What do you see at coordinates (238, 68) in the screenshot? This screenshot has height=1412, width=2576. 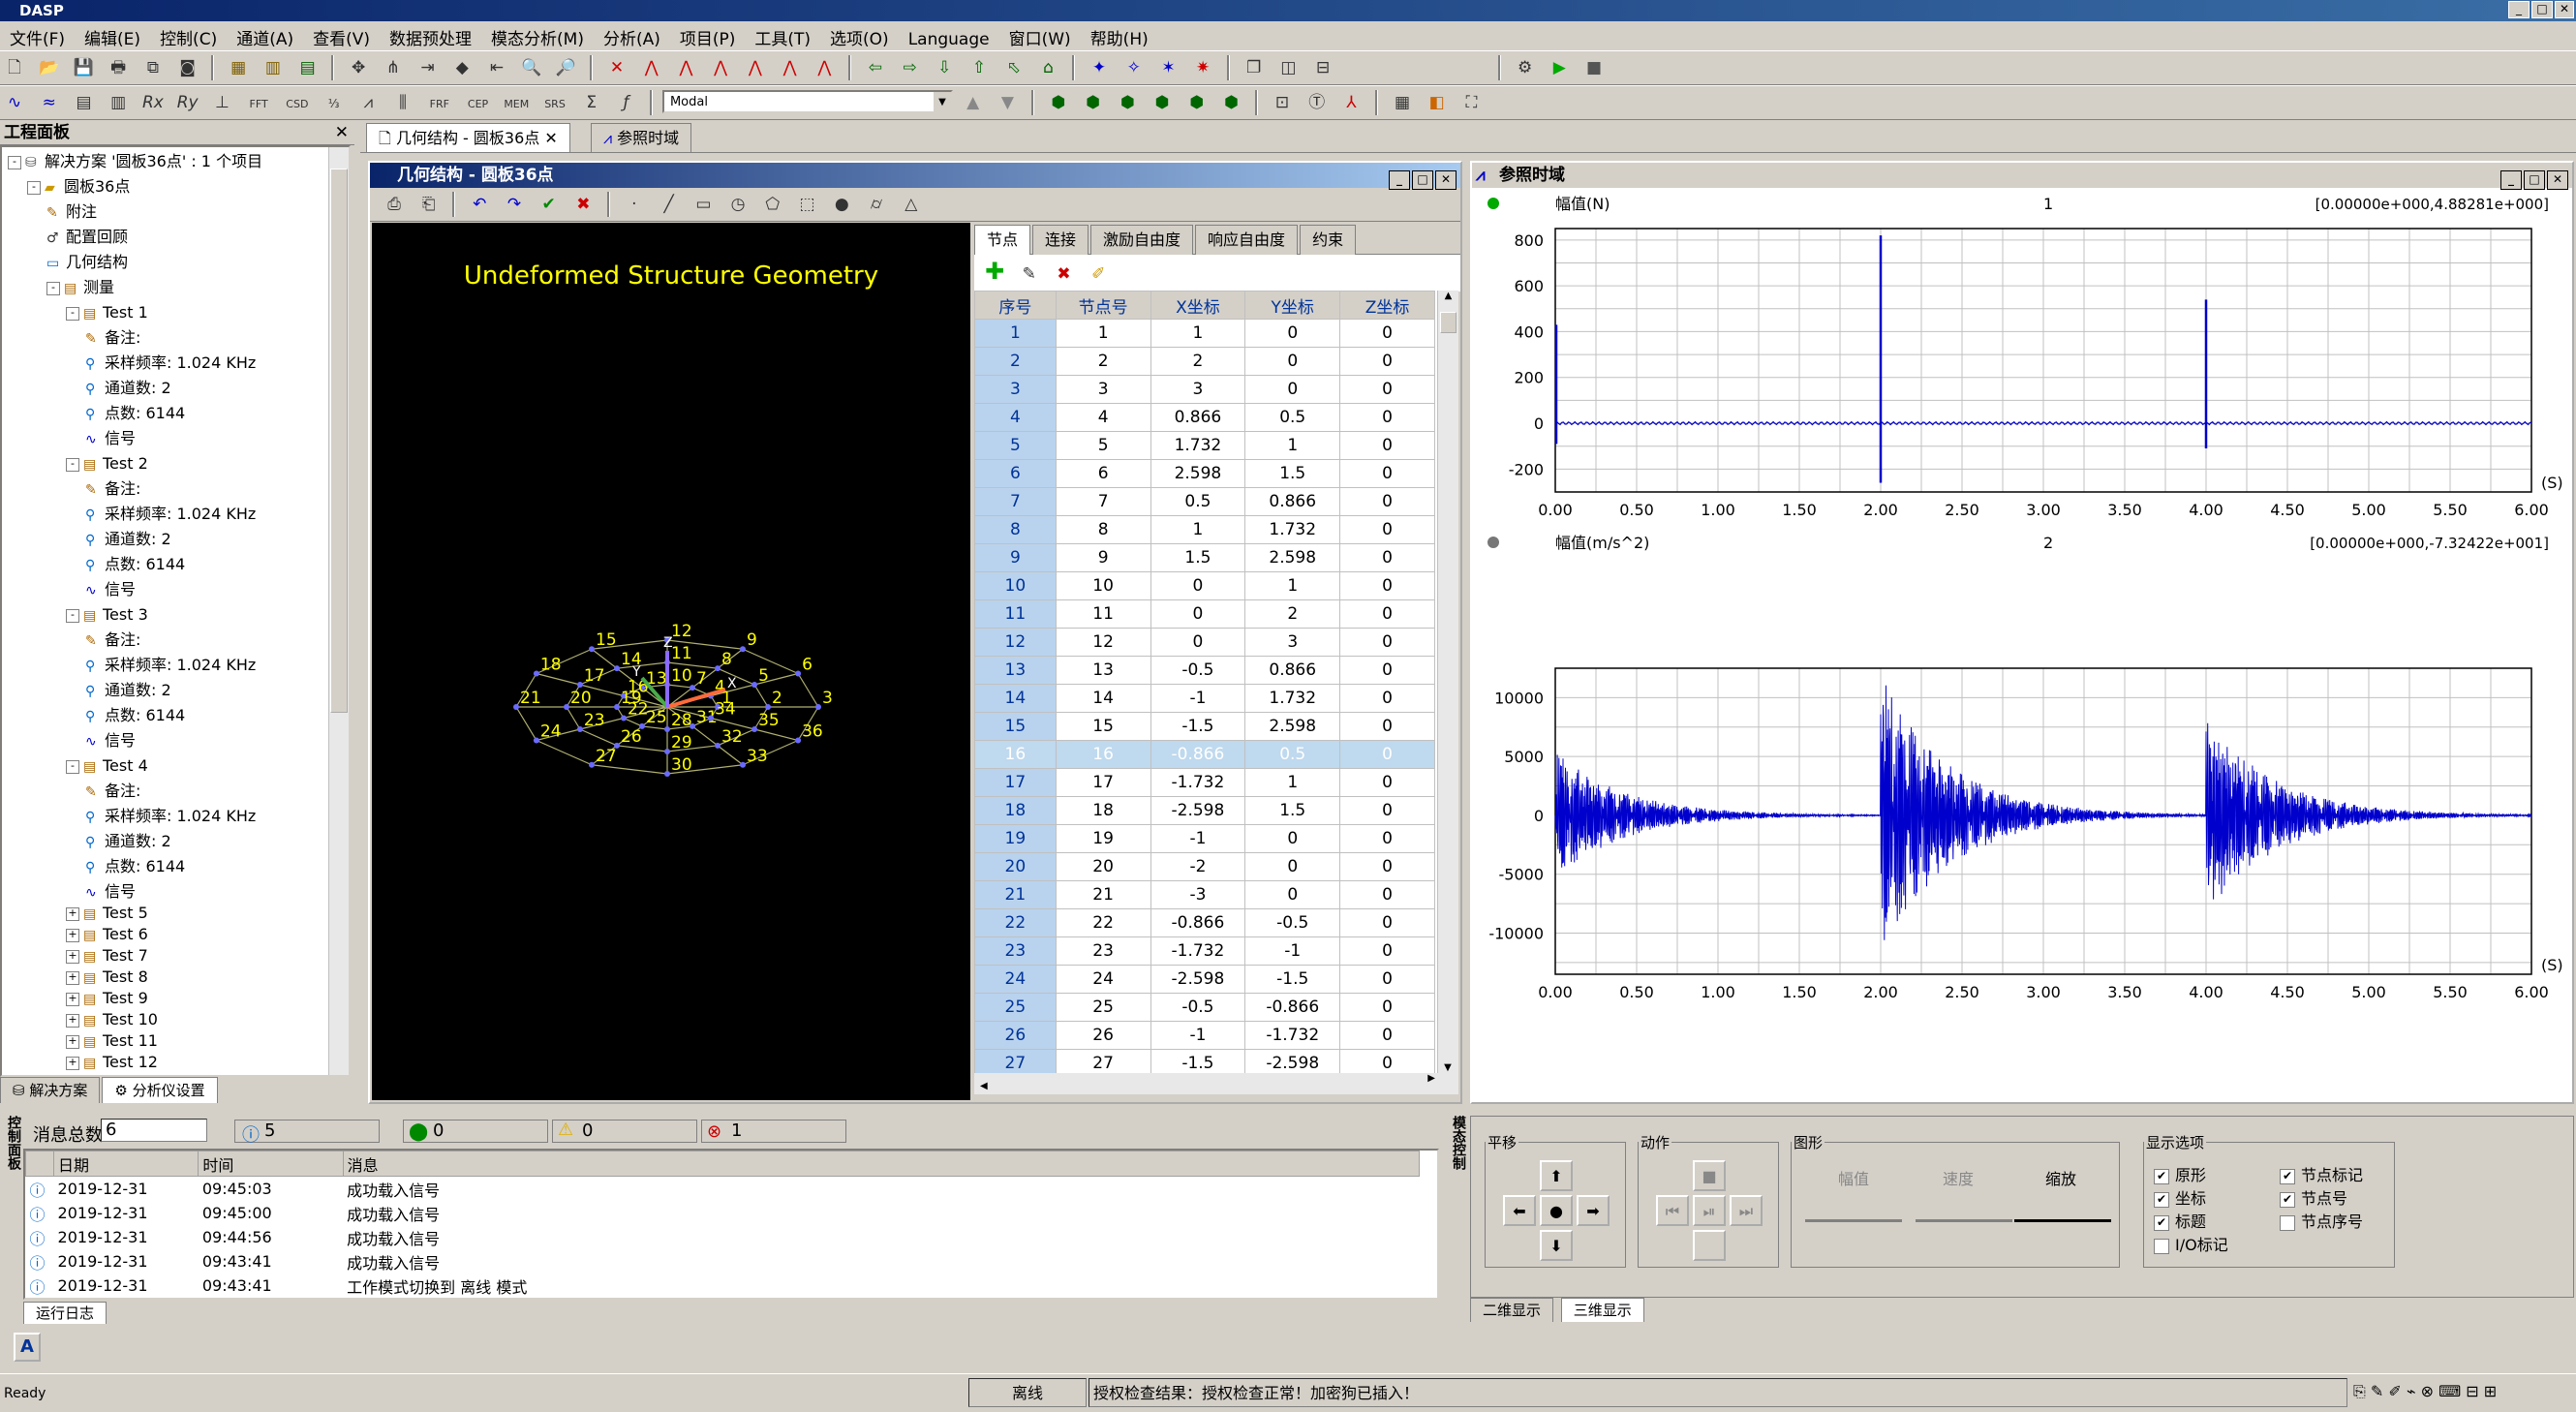 I see `layout-grid-icon: ▦` at bounding box center [238, 68].